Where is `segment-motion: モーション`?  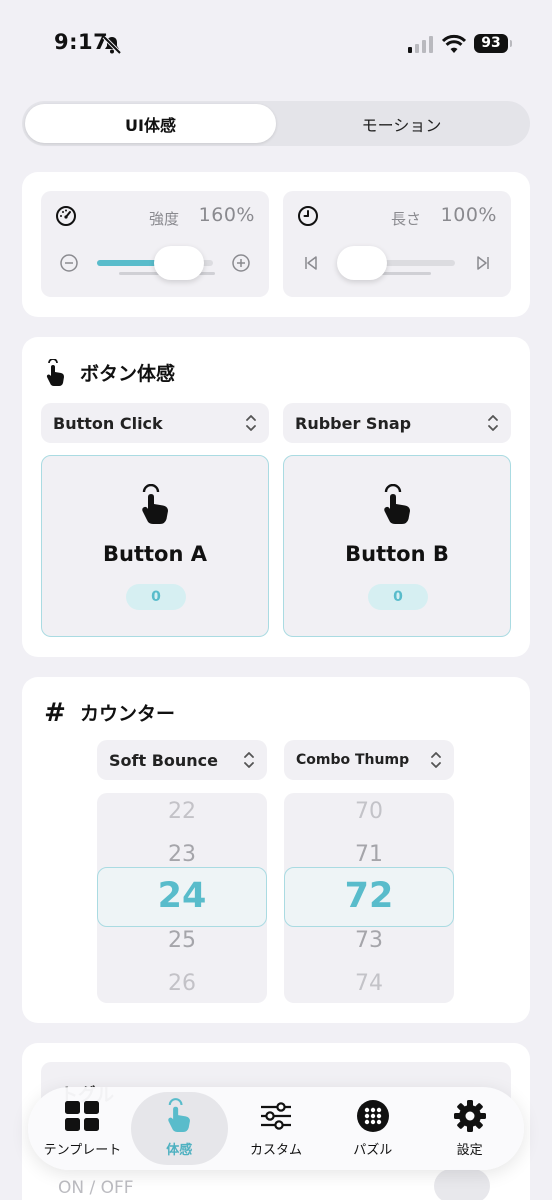
segment-motion: モーション is located at coordinates (401, 123).